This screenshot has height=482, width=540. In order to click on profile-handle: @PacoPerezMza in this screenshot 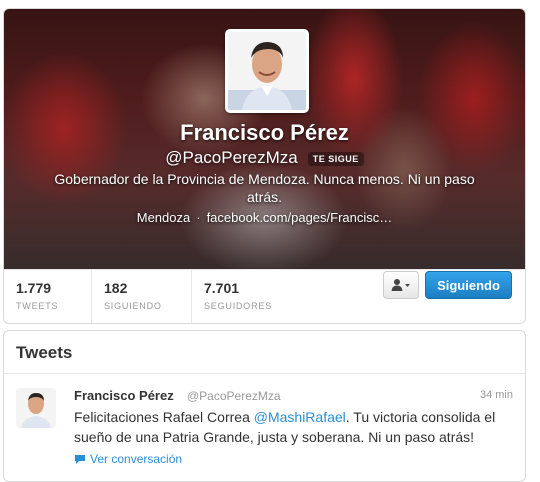, I will do `click(231, 157)`.